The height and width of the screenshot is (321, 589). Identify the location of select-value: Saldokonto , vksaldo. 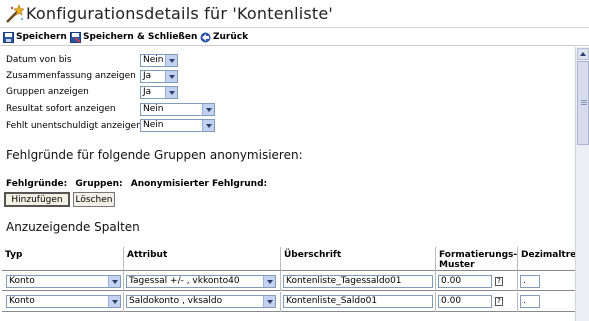
(176, 301).